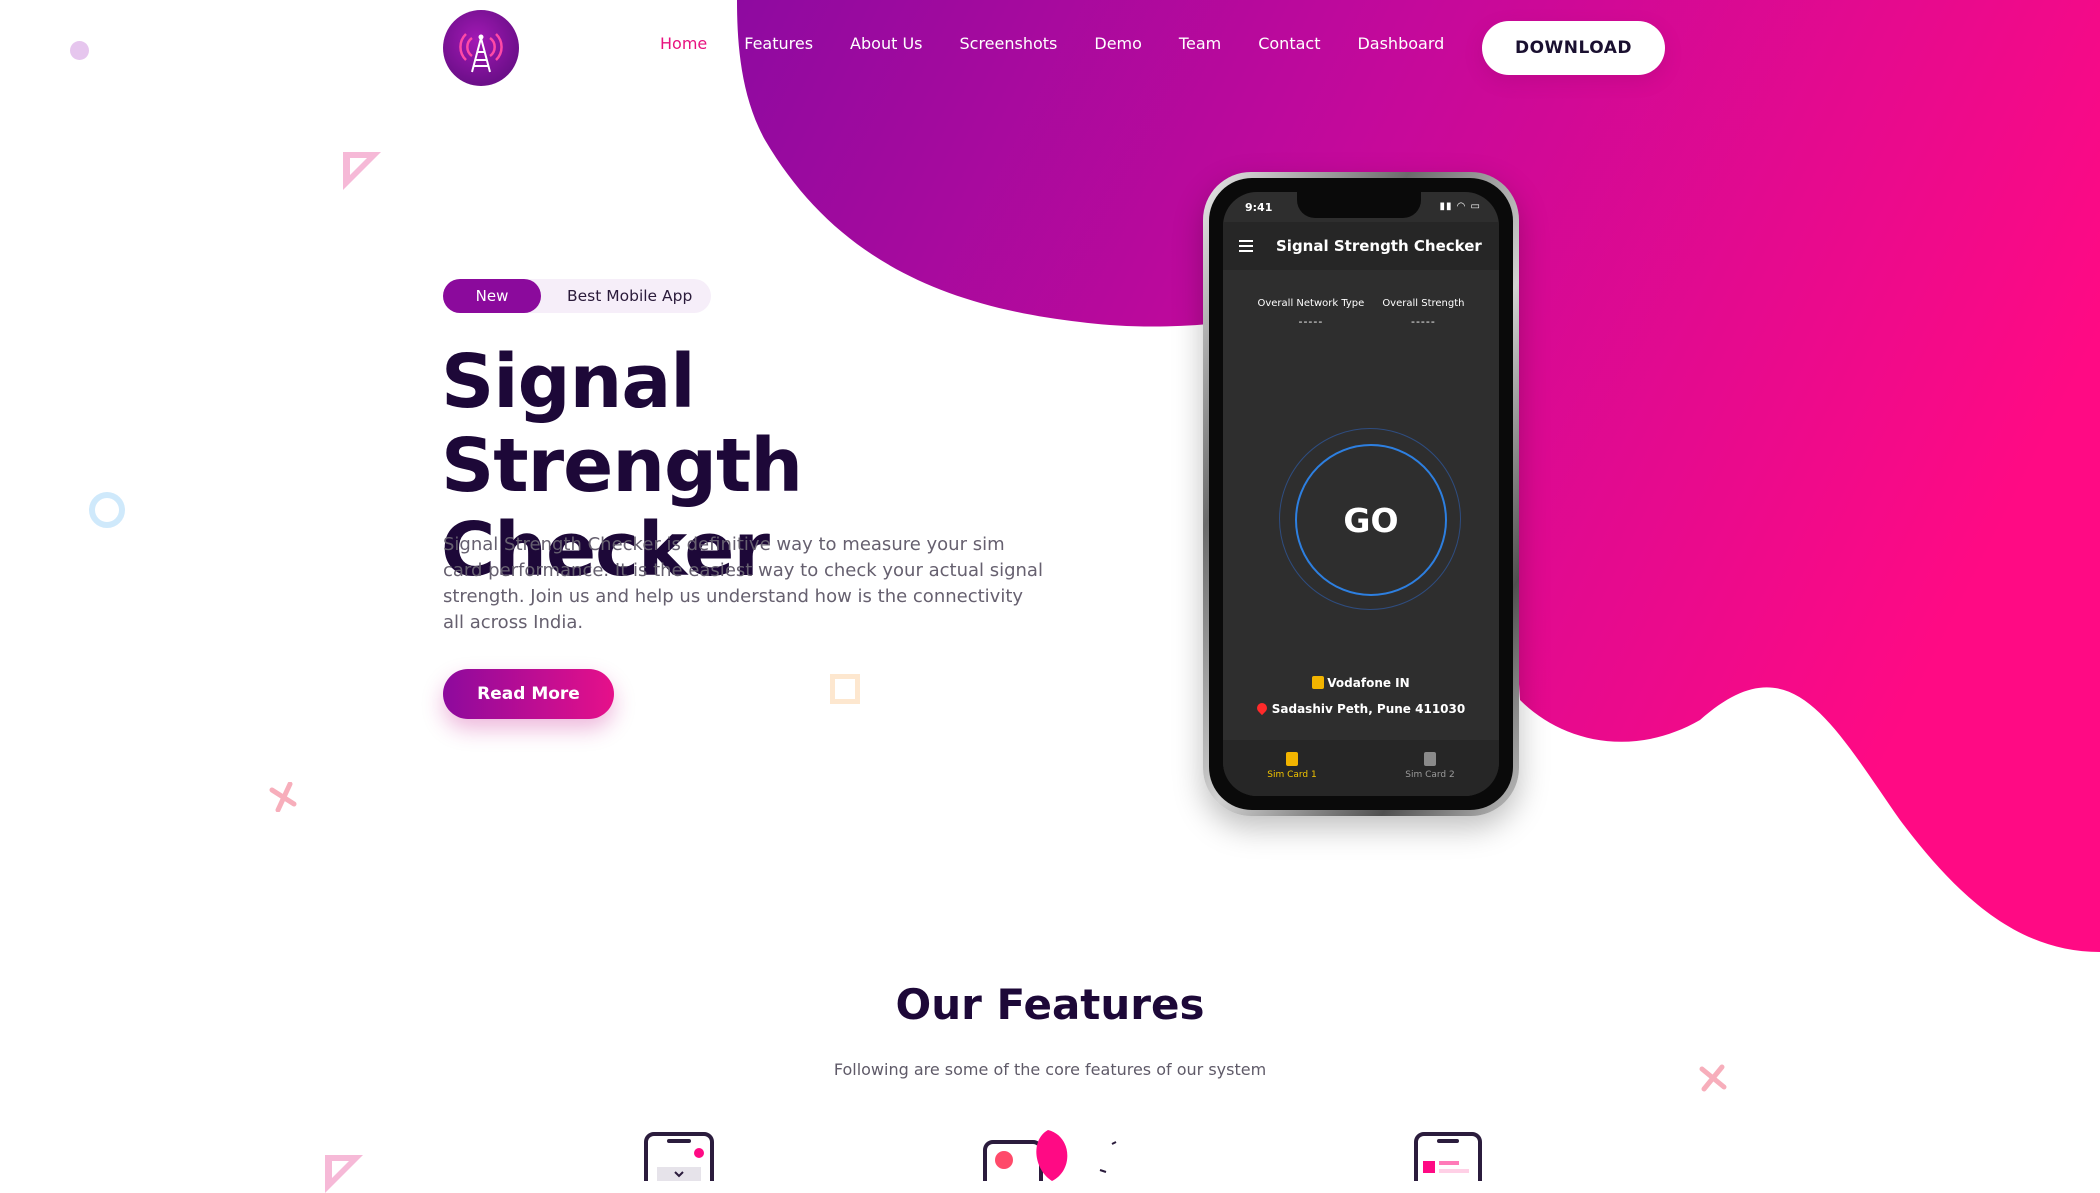 This screenshot has width=2100, height=1193. I want to click on location-pin-icon, so click(1261, 708).